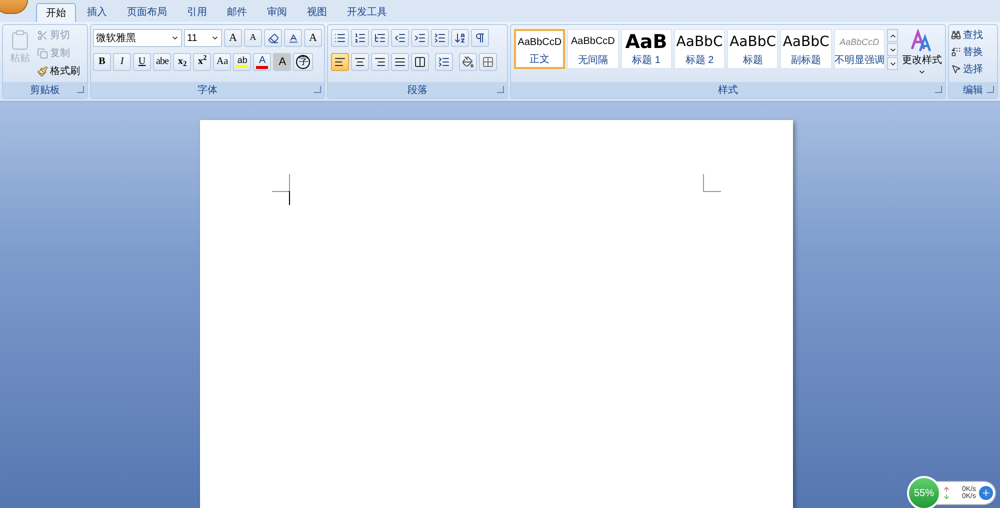  I want to click on numbered-list-button, so click(360, 38).